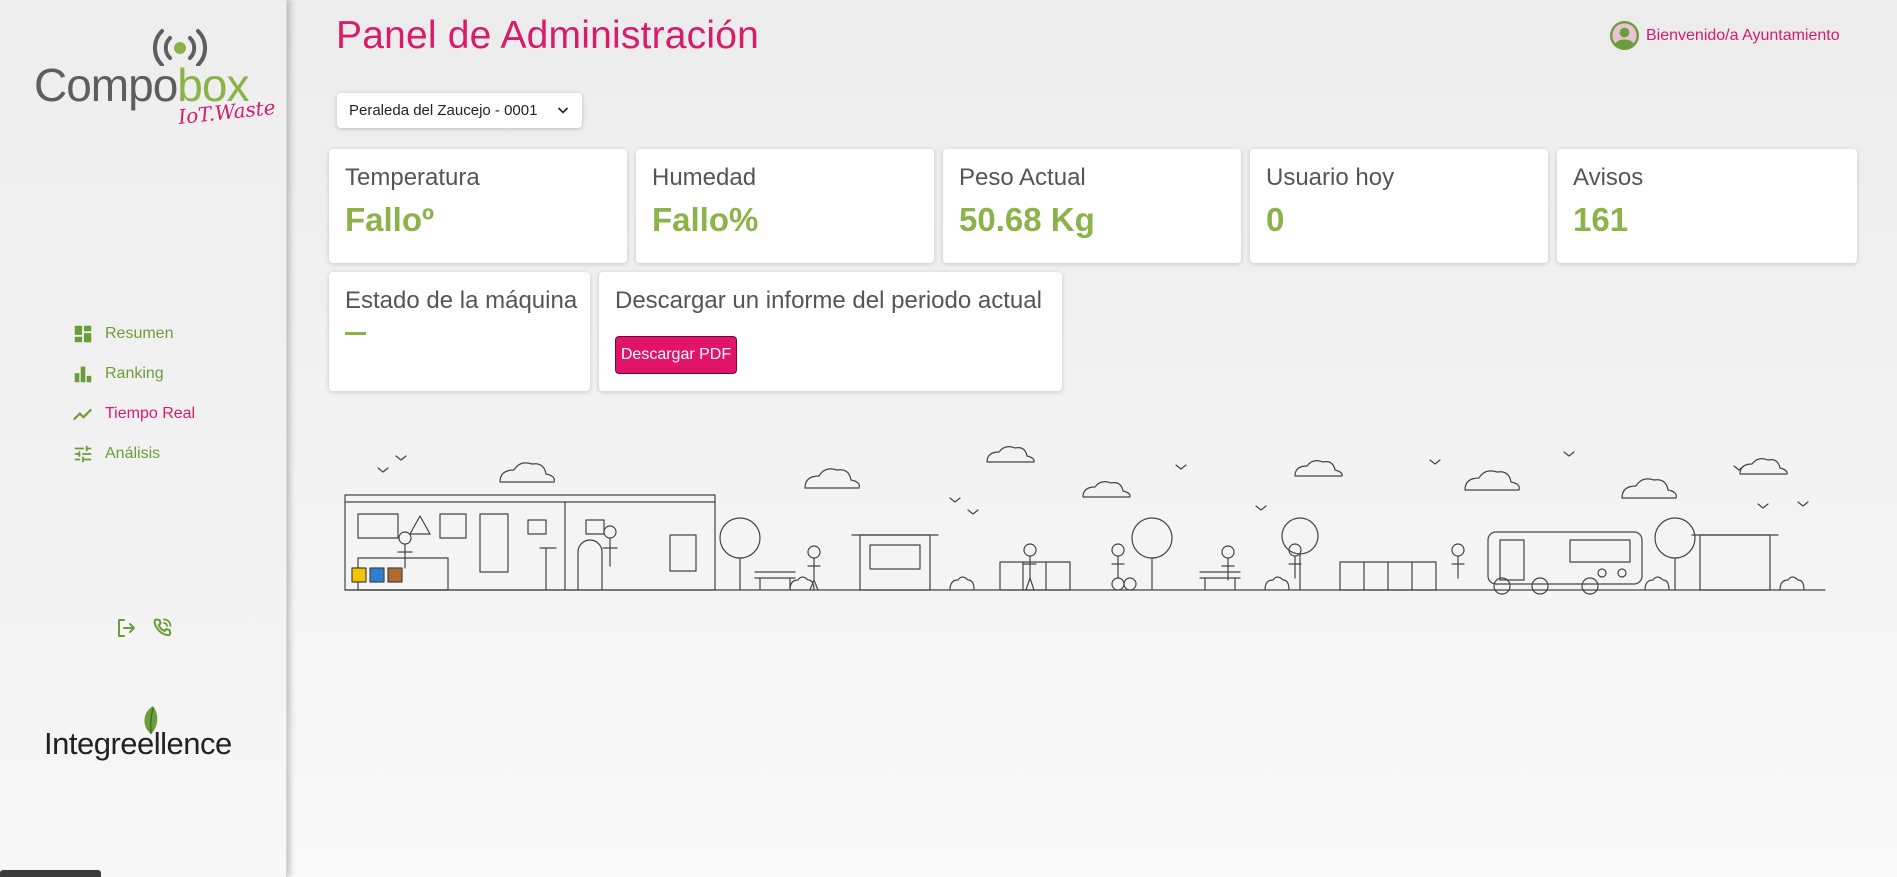 The height and width of the screenshot is (877, 1897). What do you see at coordinates (139, 333) in the screenshot?
I see `sidebar-item-label: Resumen` at bounding box center [139, 333].